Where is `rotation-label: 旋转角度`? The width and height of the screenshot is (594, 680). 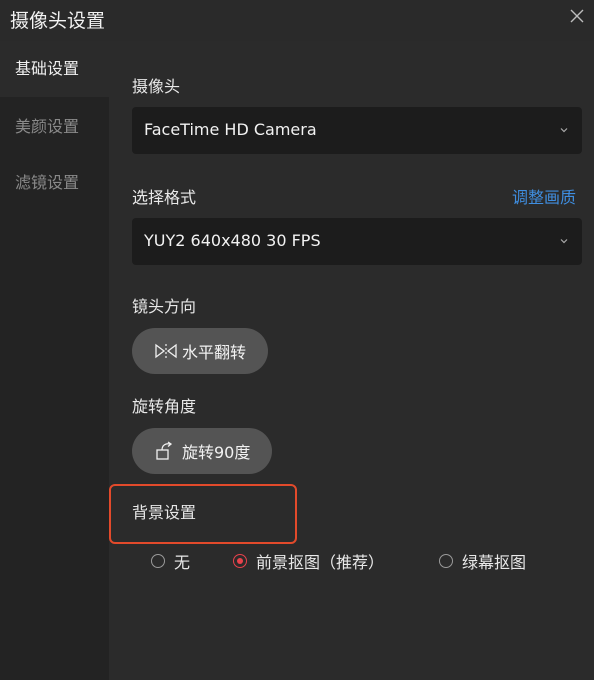 rotation-label: 旋转角度 is located at coordinates (164, 406).